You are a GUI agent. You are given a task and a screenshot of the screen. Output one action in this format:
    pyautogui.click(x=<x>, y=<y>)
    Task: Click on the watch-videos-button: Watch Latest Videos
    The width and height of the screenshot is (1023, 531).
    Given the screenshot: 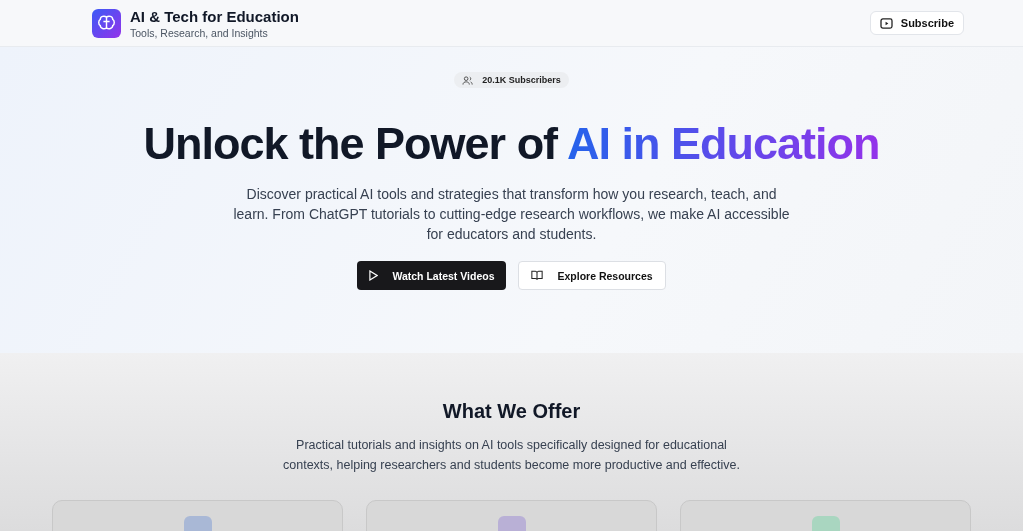 What is the action you would take?
    pyautogui.click(x=432, y=275)
    